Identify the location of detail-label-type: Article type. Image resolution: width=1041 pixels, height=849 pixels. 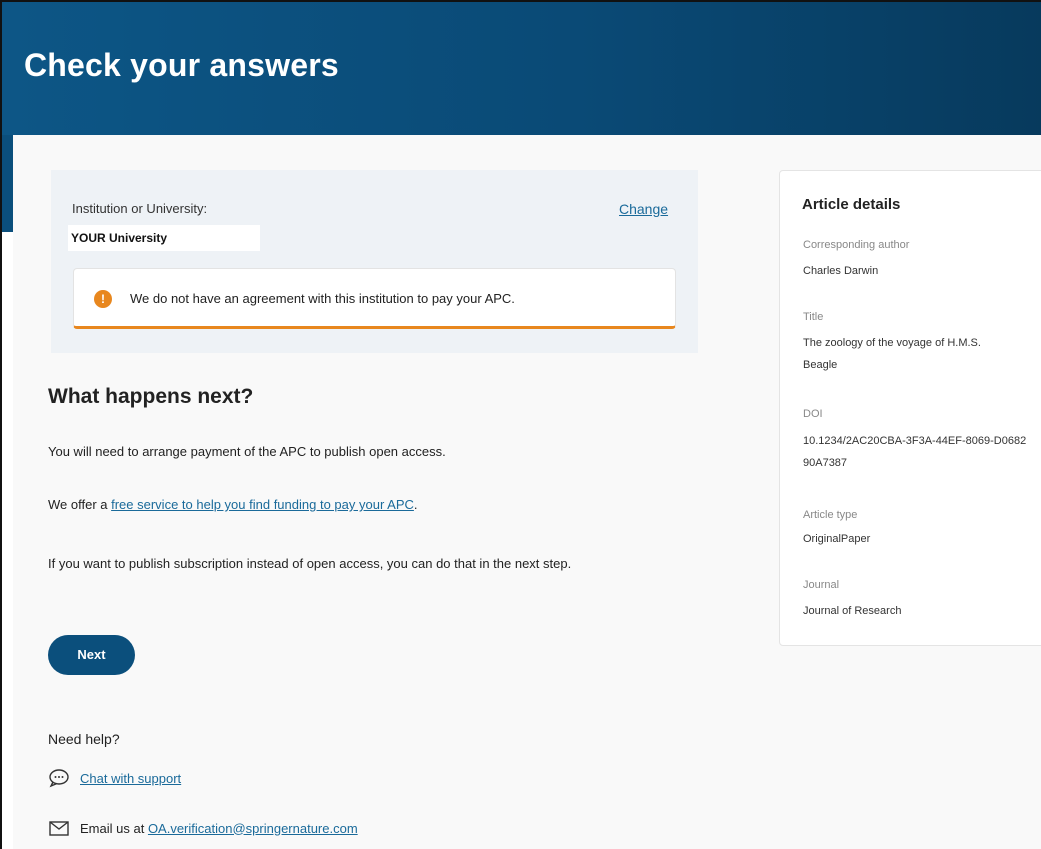
(830, 515).